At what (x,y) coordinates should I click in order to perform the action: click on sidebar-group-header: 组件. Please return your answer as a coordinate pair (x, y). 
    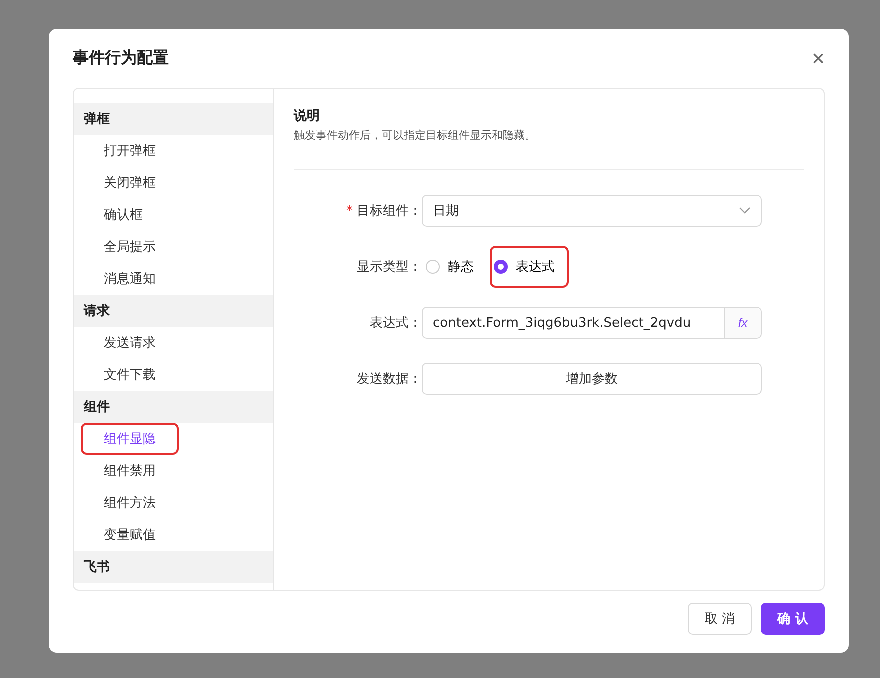
    Looking at the image, I should click on (173, 407).